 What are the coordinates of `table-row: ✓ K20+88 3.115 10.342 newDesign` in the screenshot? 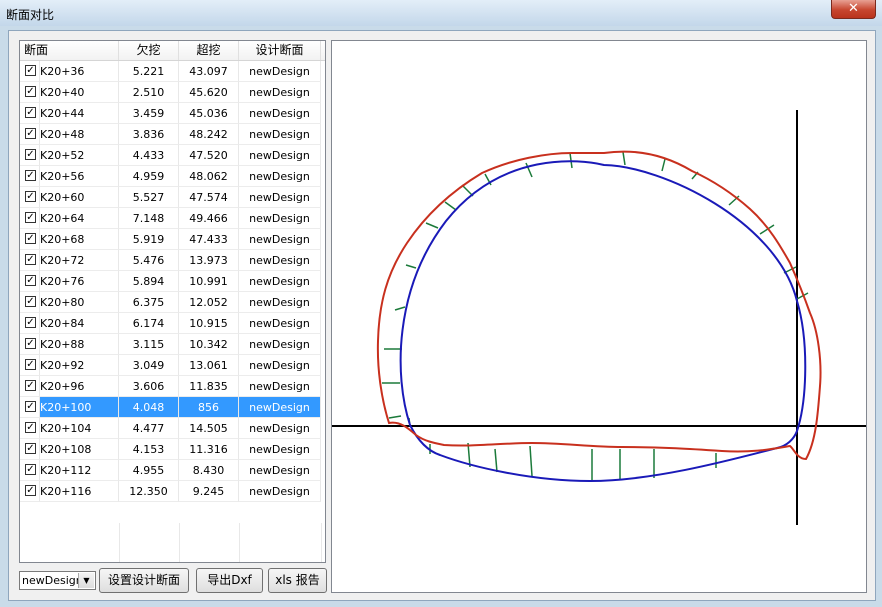 It's located at (172, 344).